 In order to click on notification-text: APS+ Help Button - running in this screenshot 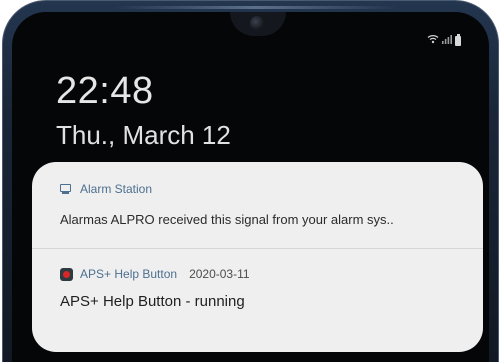, I will do `click(152, 301)`.